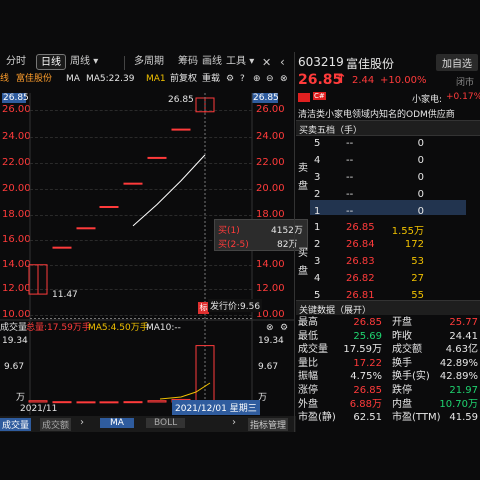 The width and height of the screenshot is (480, 480). I want to click on company-description: 清洁类小家电领域内知名的ODM供应商, so click(376, 115).